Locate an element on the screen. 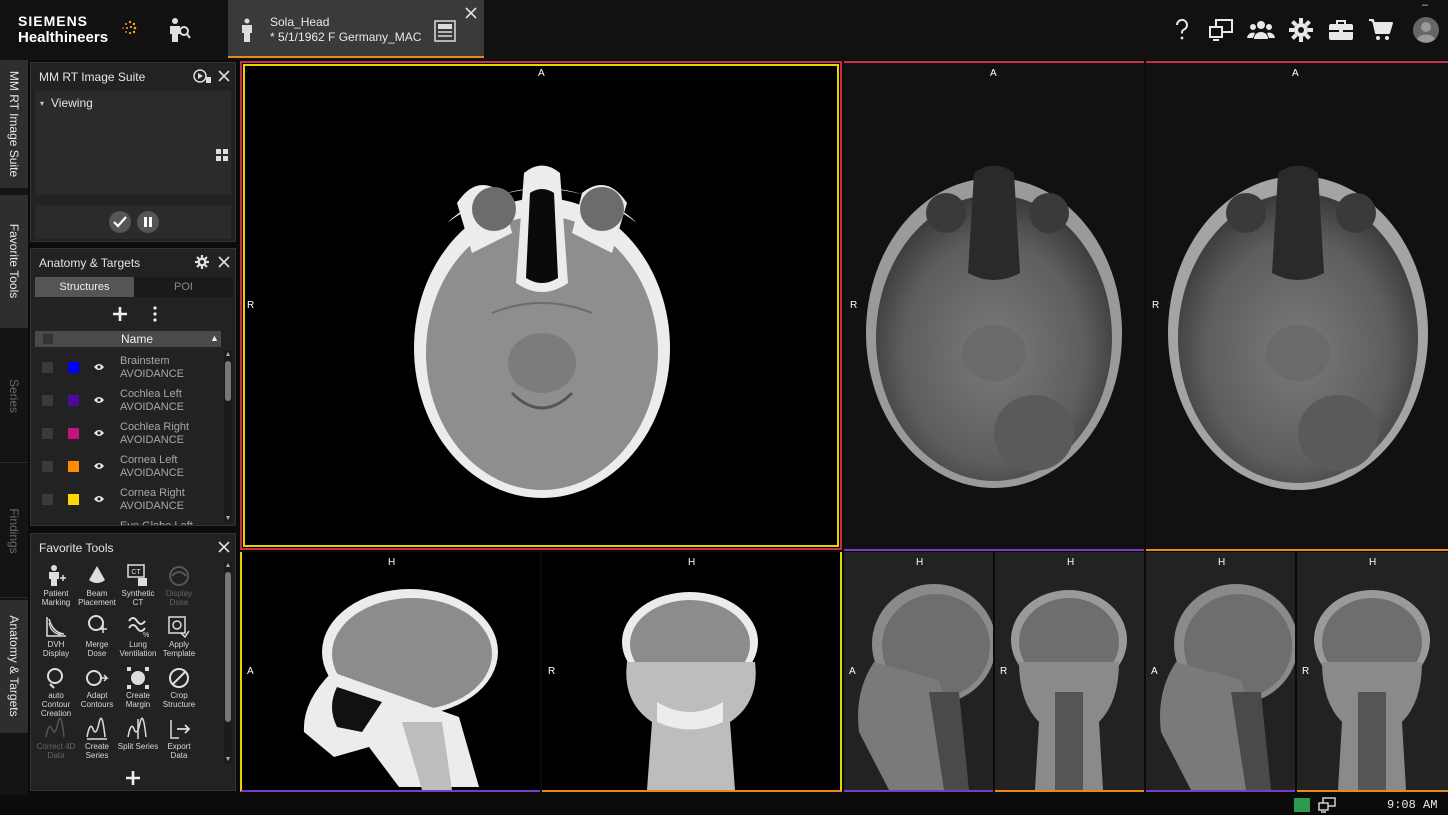  tool-export-data: Export Data is located at coordinates (179, 742).